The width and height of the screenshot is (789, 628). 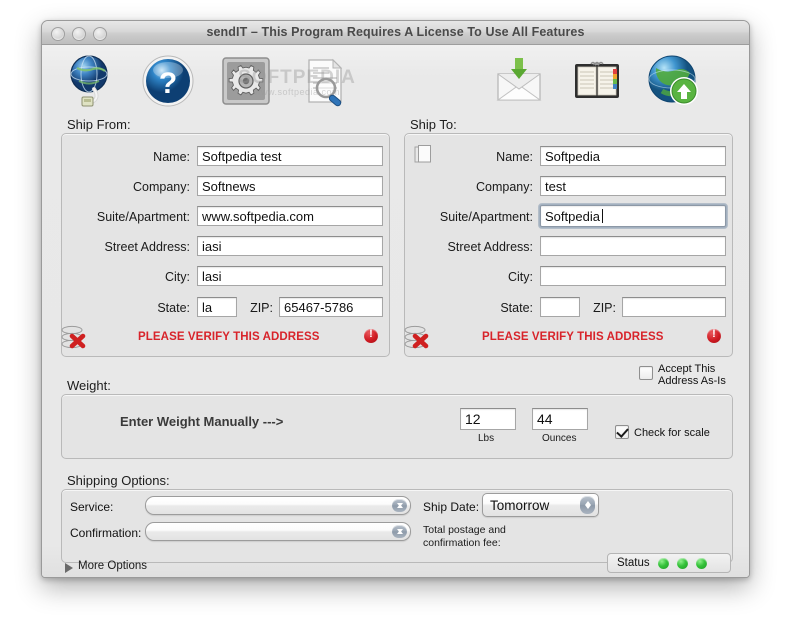 I want to click on accept-address-as-is-label: Accept This Address As-Is, so click(x=699, y=375).